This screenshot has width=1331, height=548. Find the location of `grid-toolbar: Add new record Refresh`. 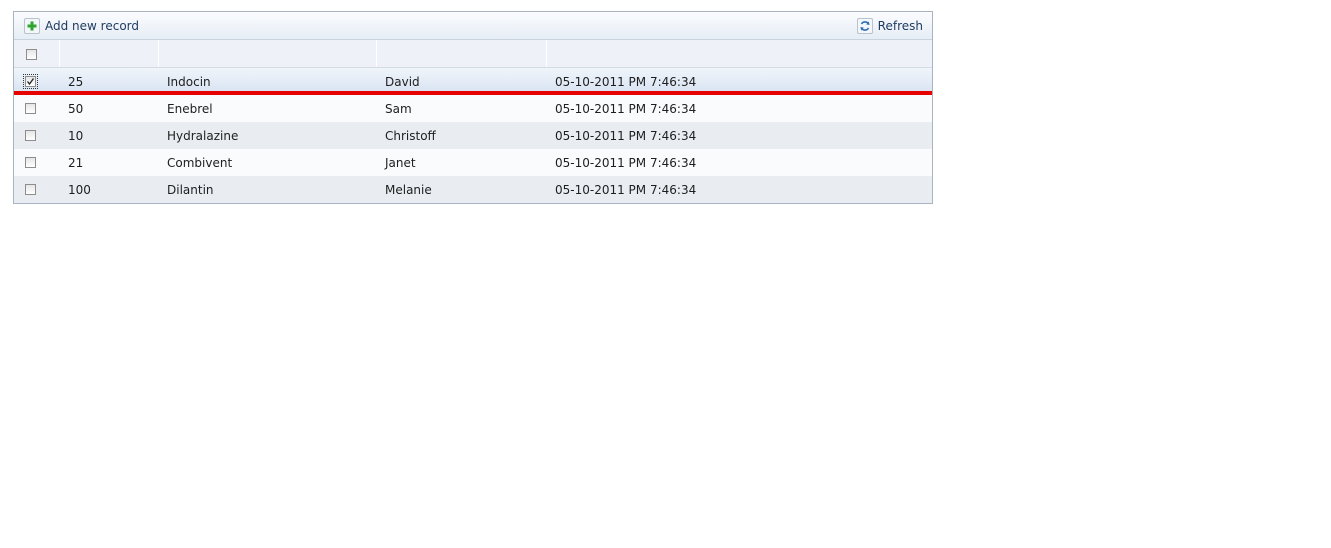

grid-toolbar: Add new record Refresh is located at coordinates (473, 26).